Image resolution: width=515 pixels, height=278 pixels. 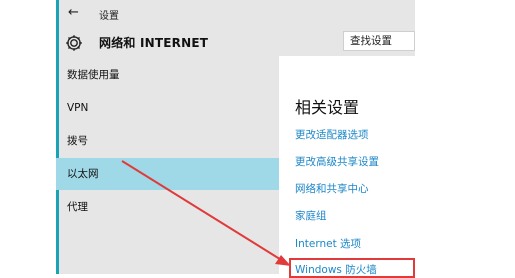 I want to click on arrow-left-icon: ←, so click(x=73, y=12).